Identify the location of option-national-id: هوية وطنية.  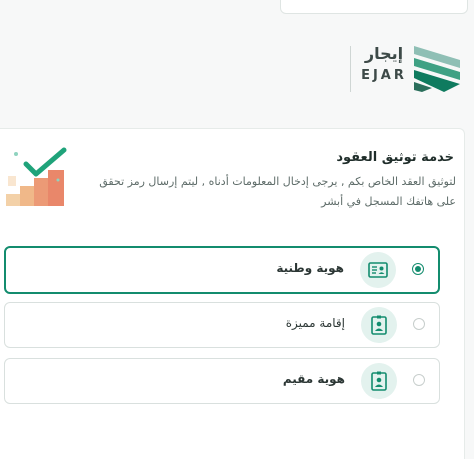
(222, 270).